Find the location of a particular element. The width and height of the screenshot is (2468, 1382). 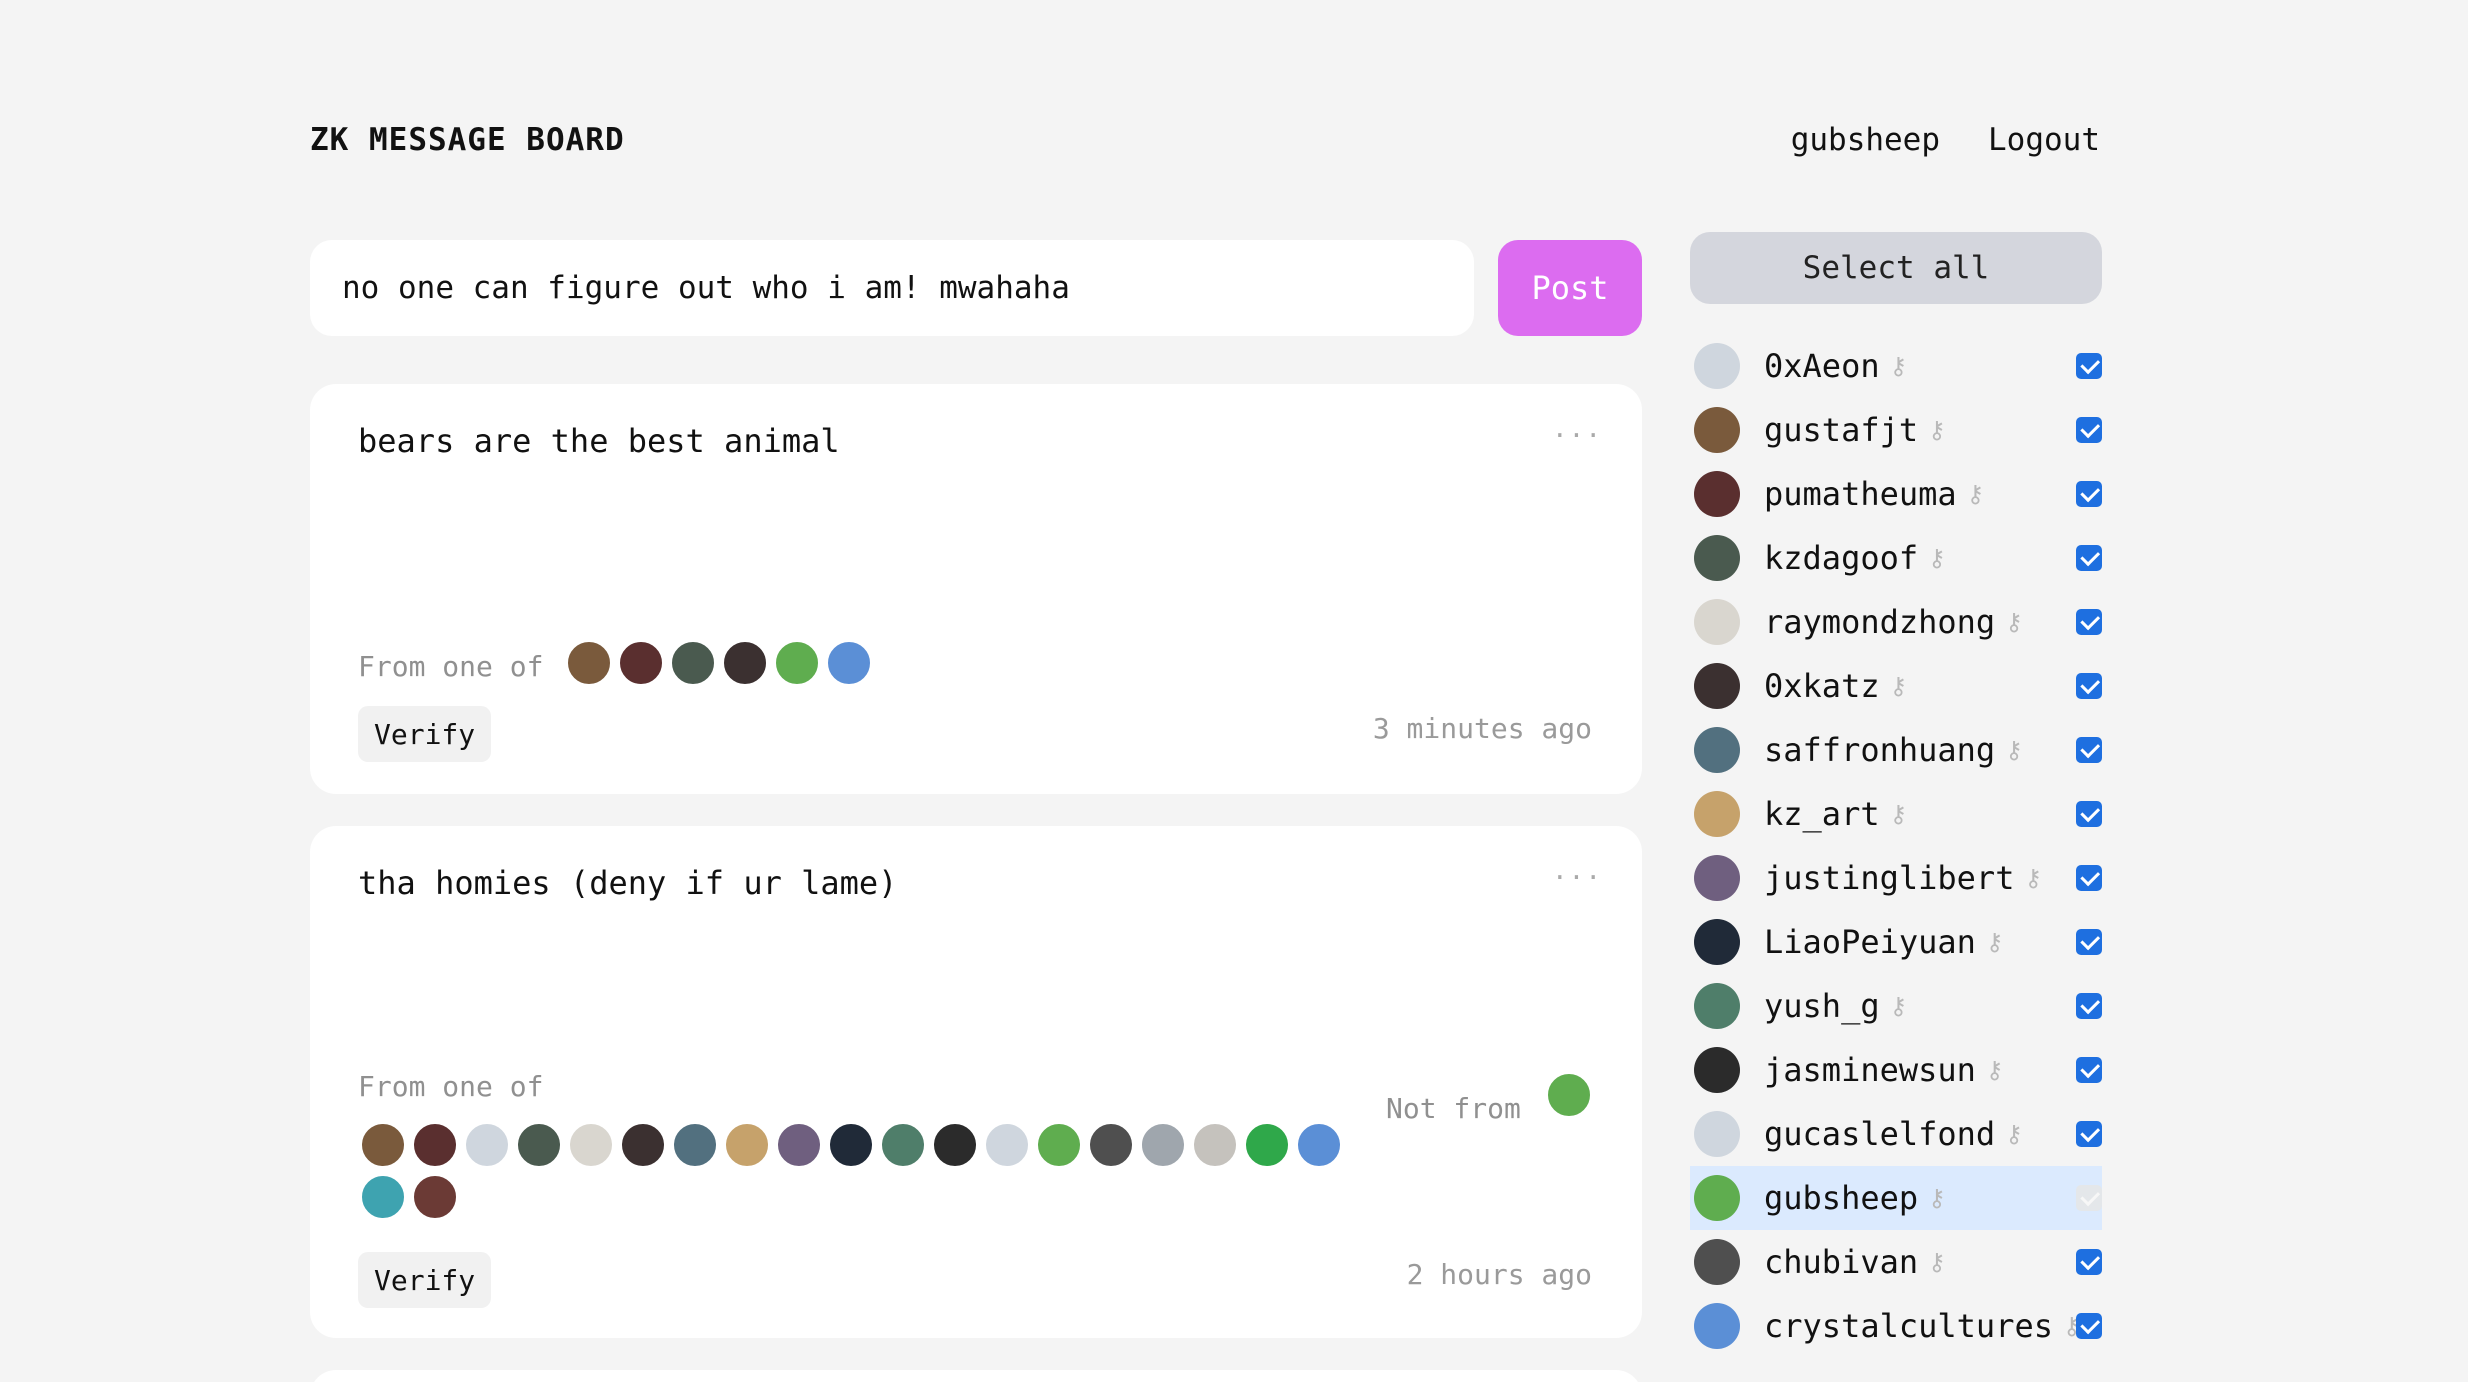

user-row: jasminewsun ⚷ is located at coordinates (1896, 1070).